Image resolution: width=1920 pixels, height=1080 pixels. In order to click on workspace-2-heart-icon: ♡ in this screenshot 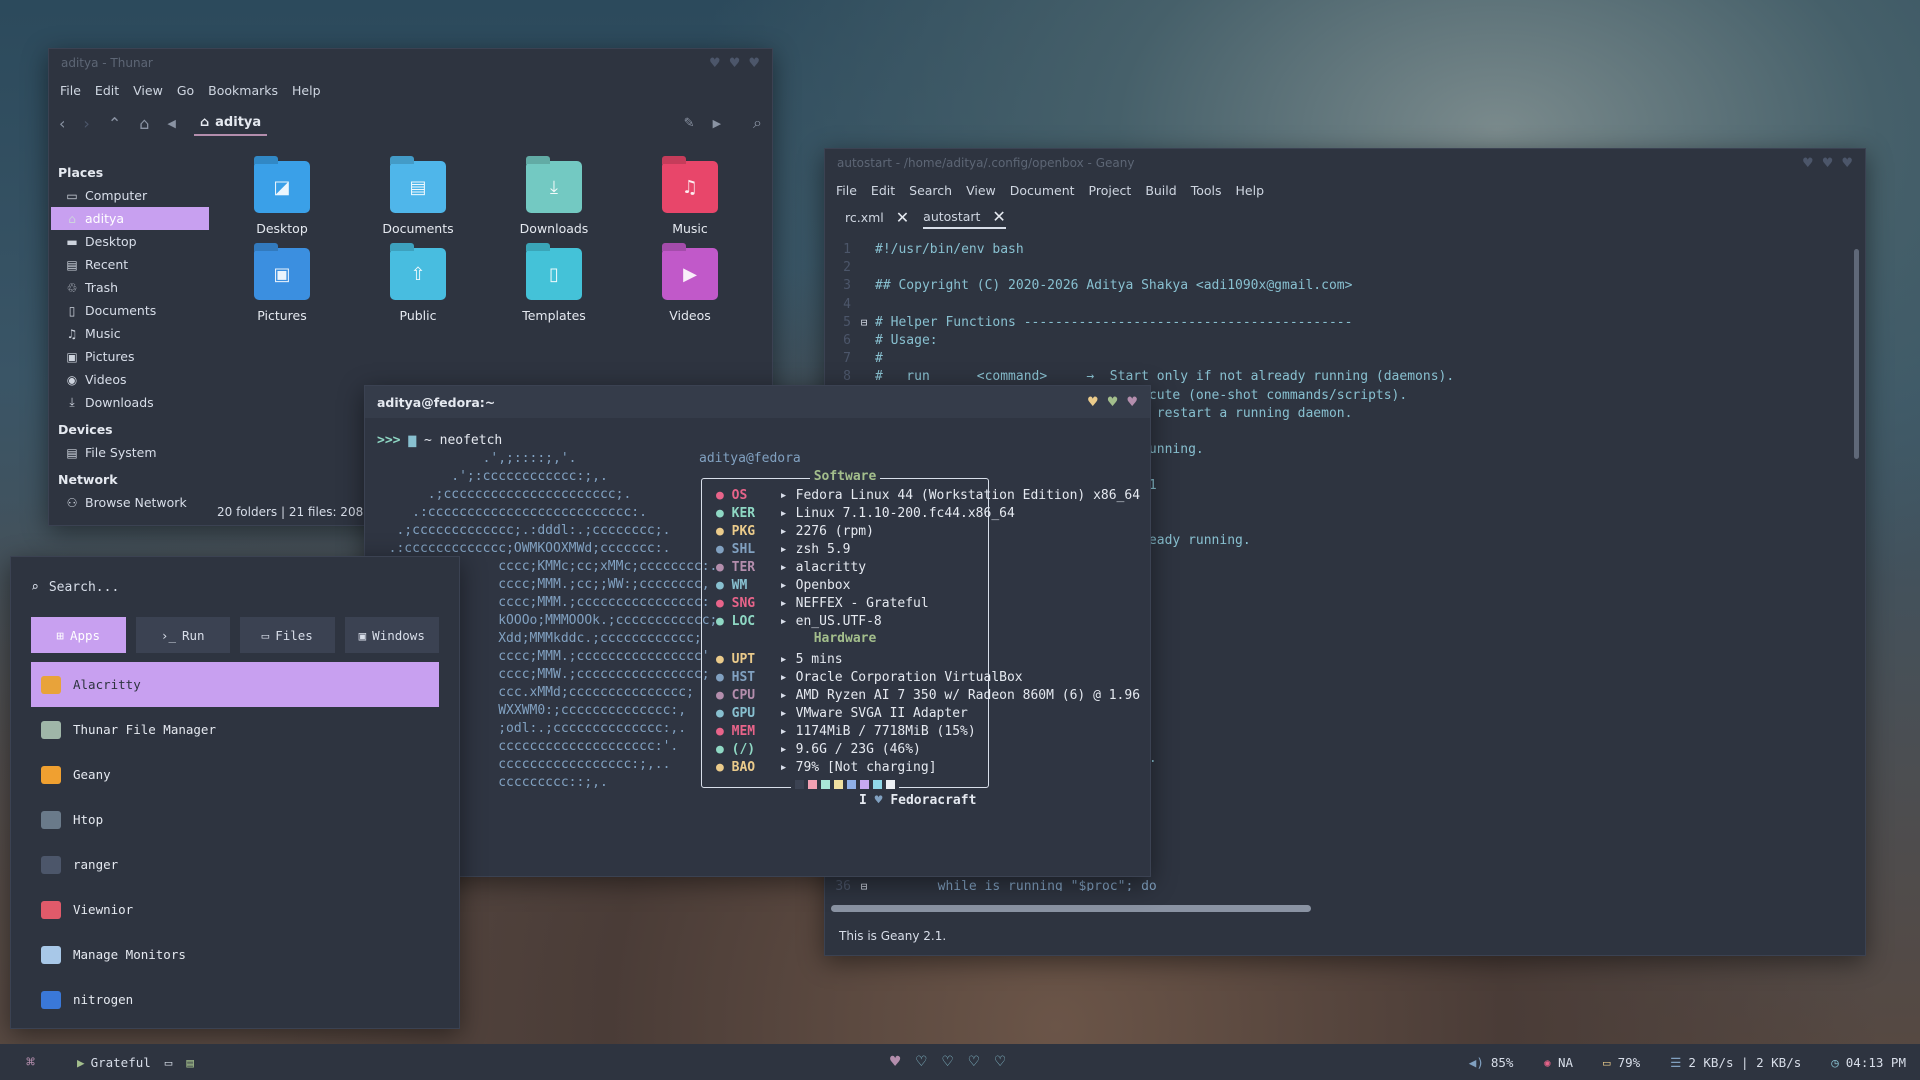, I will do `click(921, 1062)`.